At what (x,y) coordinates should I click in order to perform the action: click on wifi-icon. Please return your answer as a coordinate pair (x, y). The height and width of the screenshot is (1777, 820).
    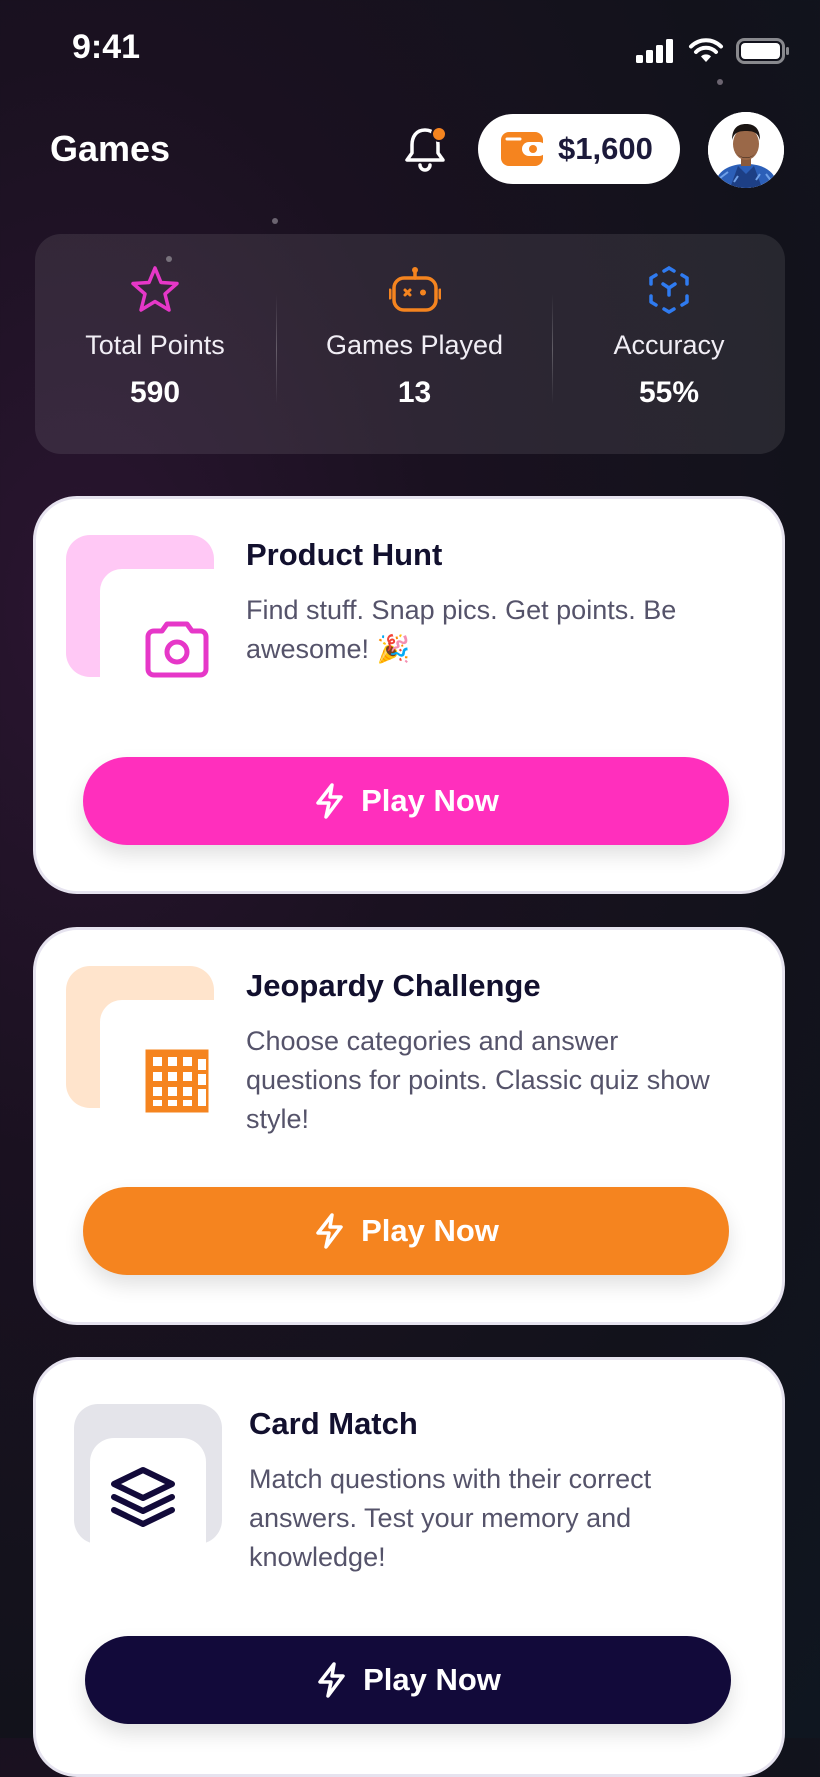
    Looking at the image, I should click on (706, 50).